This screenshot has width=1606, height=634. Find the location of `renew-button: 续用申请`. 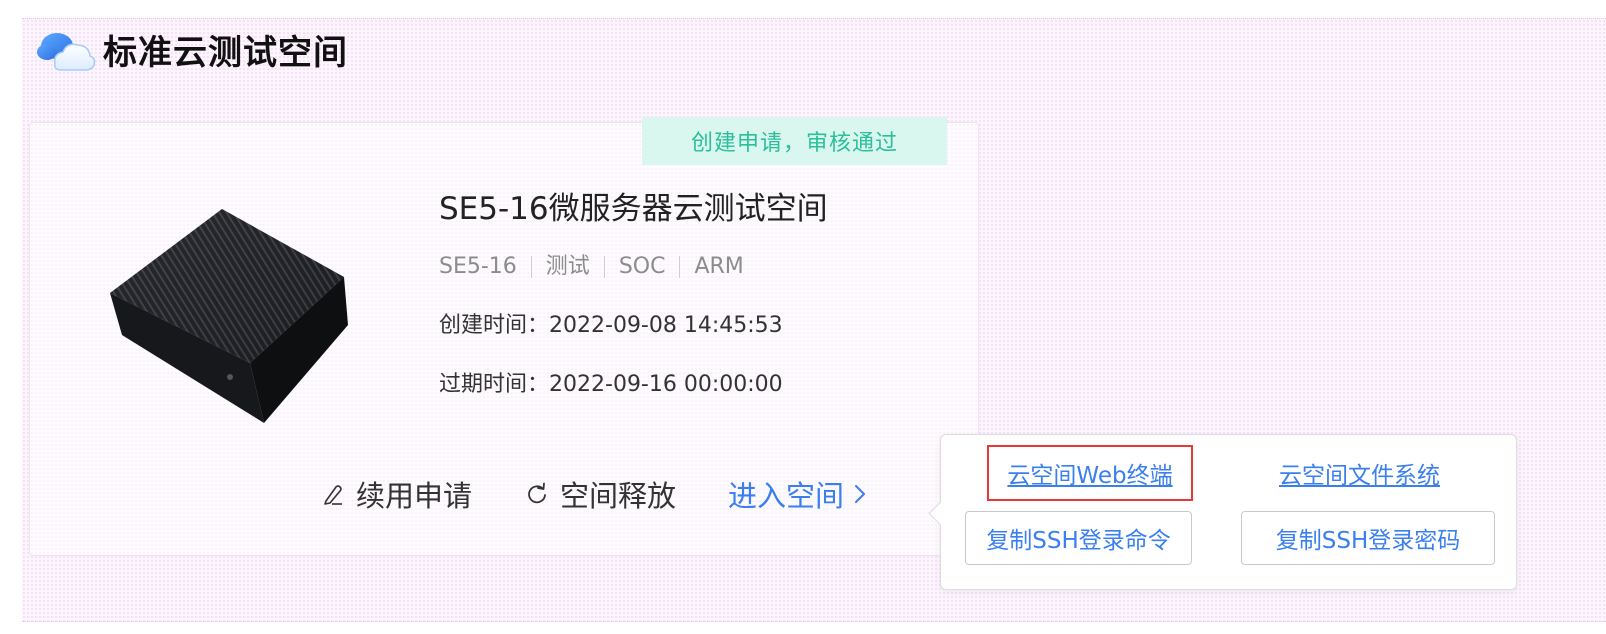

renew-button: 续用申请 is located at coordinates (396, 494).